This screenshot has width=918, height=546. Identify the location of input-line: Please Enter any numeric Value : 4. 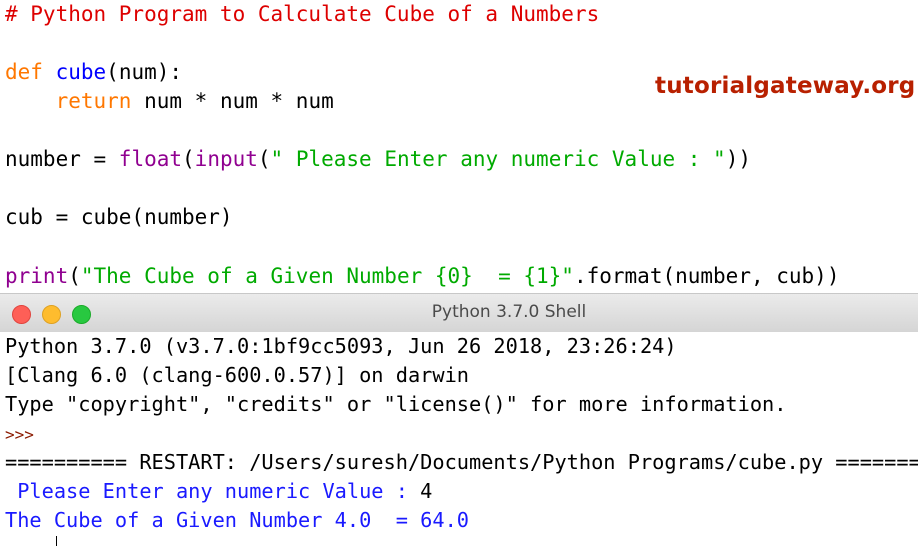
(218, 491).